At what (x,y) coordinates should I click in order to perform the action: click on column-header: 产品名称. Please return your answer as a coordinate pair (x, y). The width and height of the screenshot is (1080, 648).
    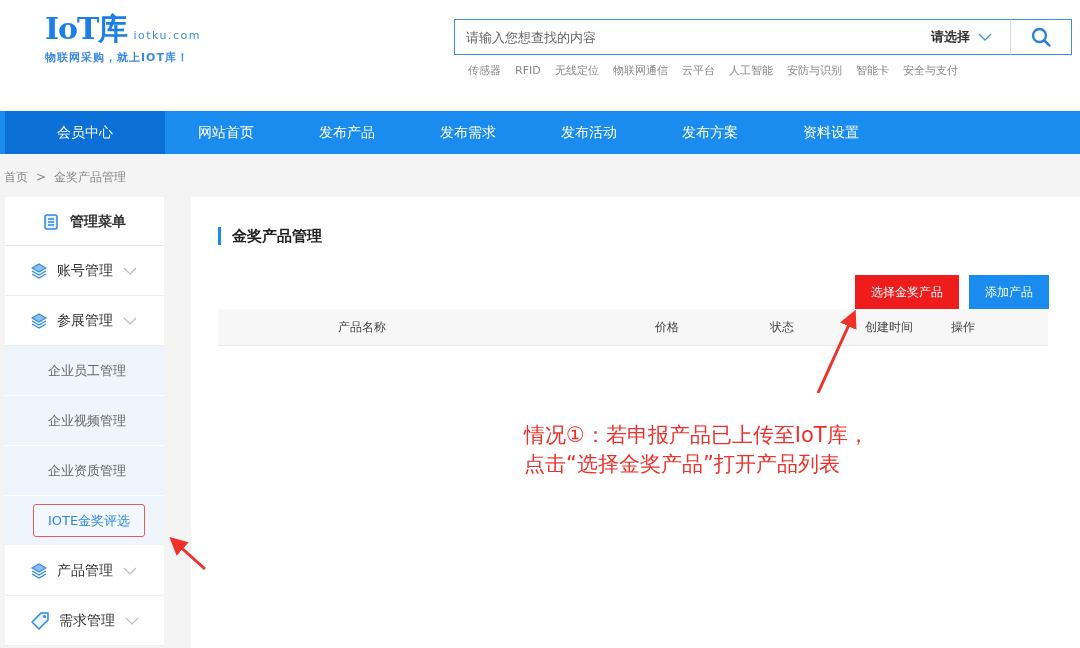
    Looking at the image, I should click on (362, 327).